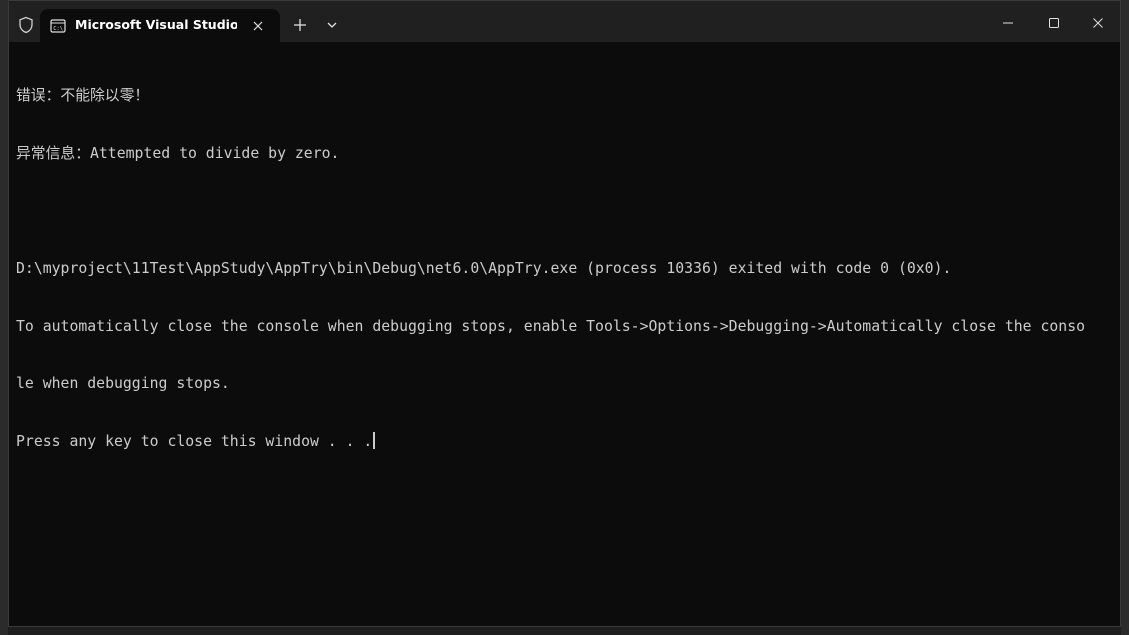 The width and height of the screenshot is (1129, 635). Describe the element at coordinates (194, 441) in the screenshot. I see `console-line: Press any key to close this window . . .` at that location.